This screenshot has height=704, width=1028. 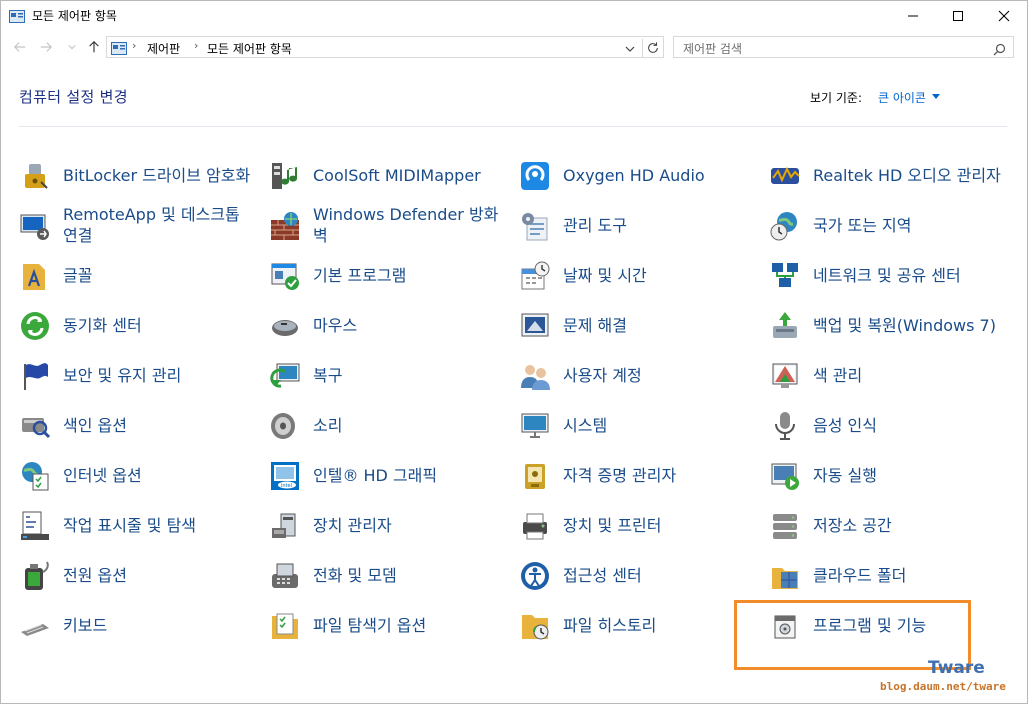 What do you see at coordinates (936, 96) in the screenshot?
I see `view-by-caret-icon` at bounding box center [936, 96].